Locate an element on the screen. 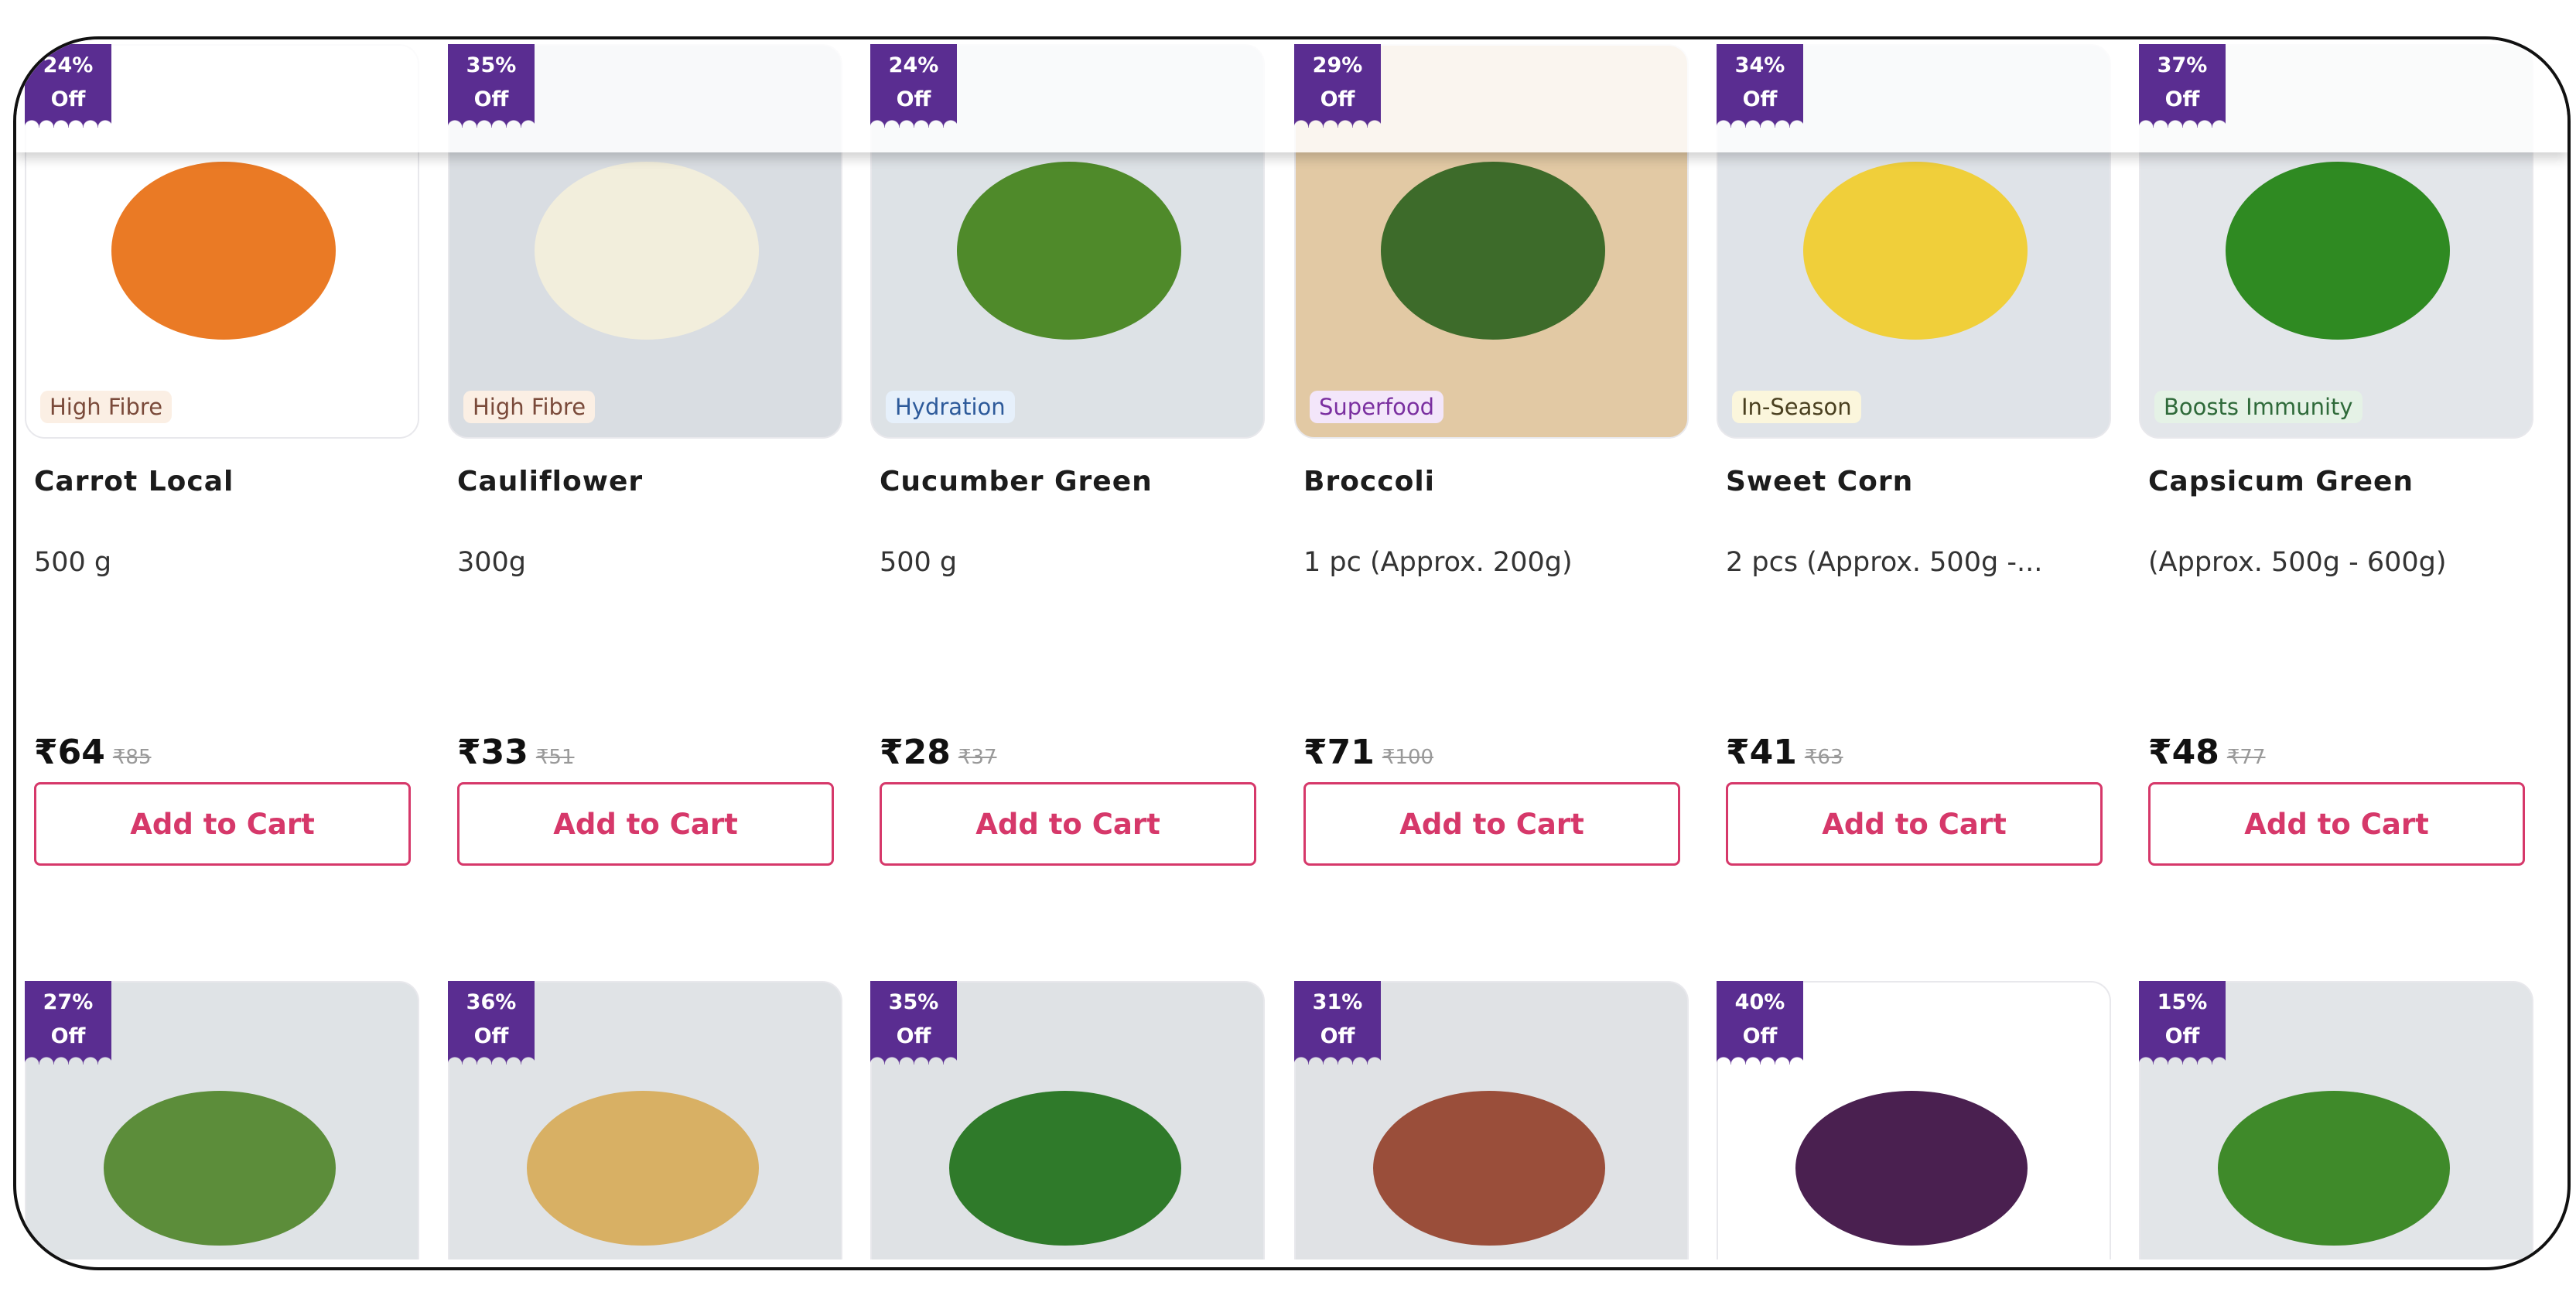  price-row: ₹71 ₹100 is located at coordinates (1368, 753).